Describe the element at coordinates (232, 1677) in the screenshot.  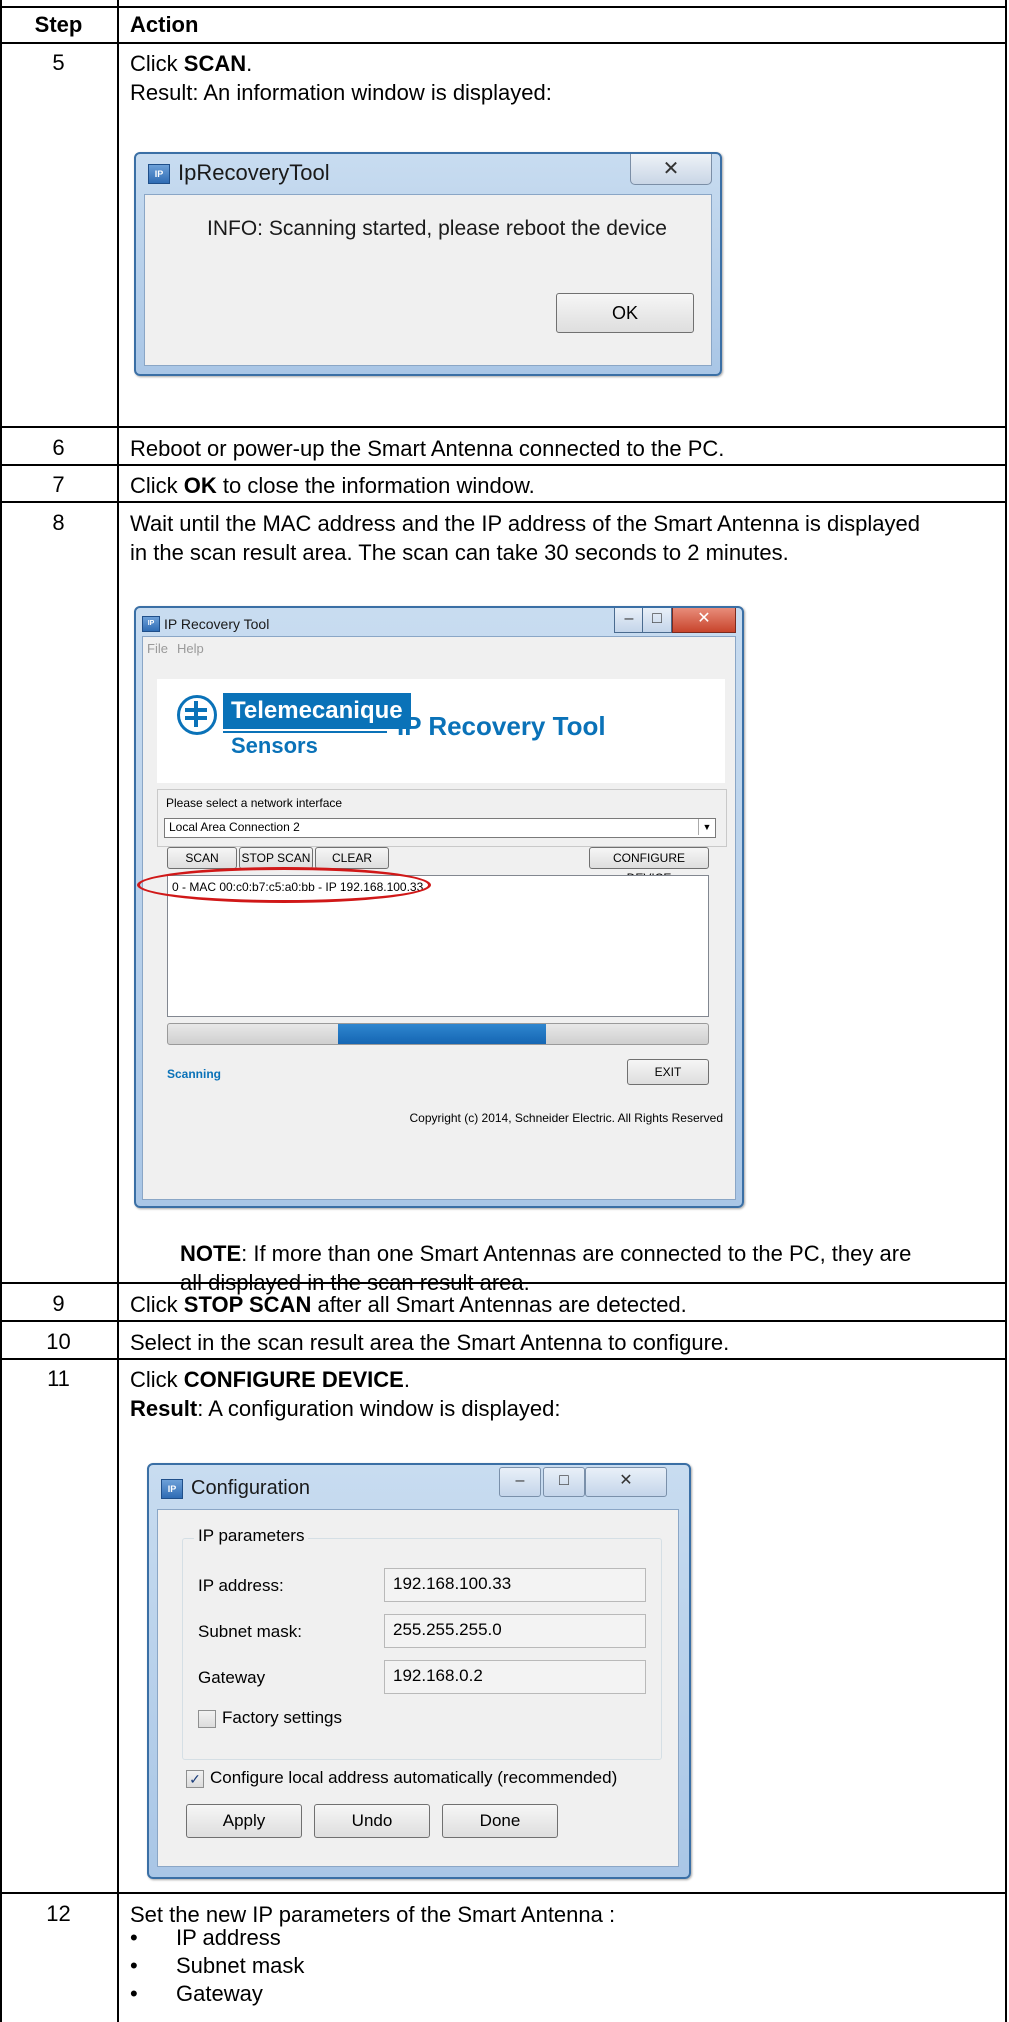
I see `gateway-label: Gateway` at that location.